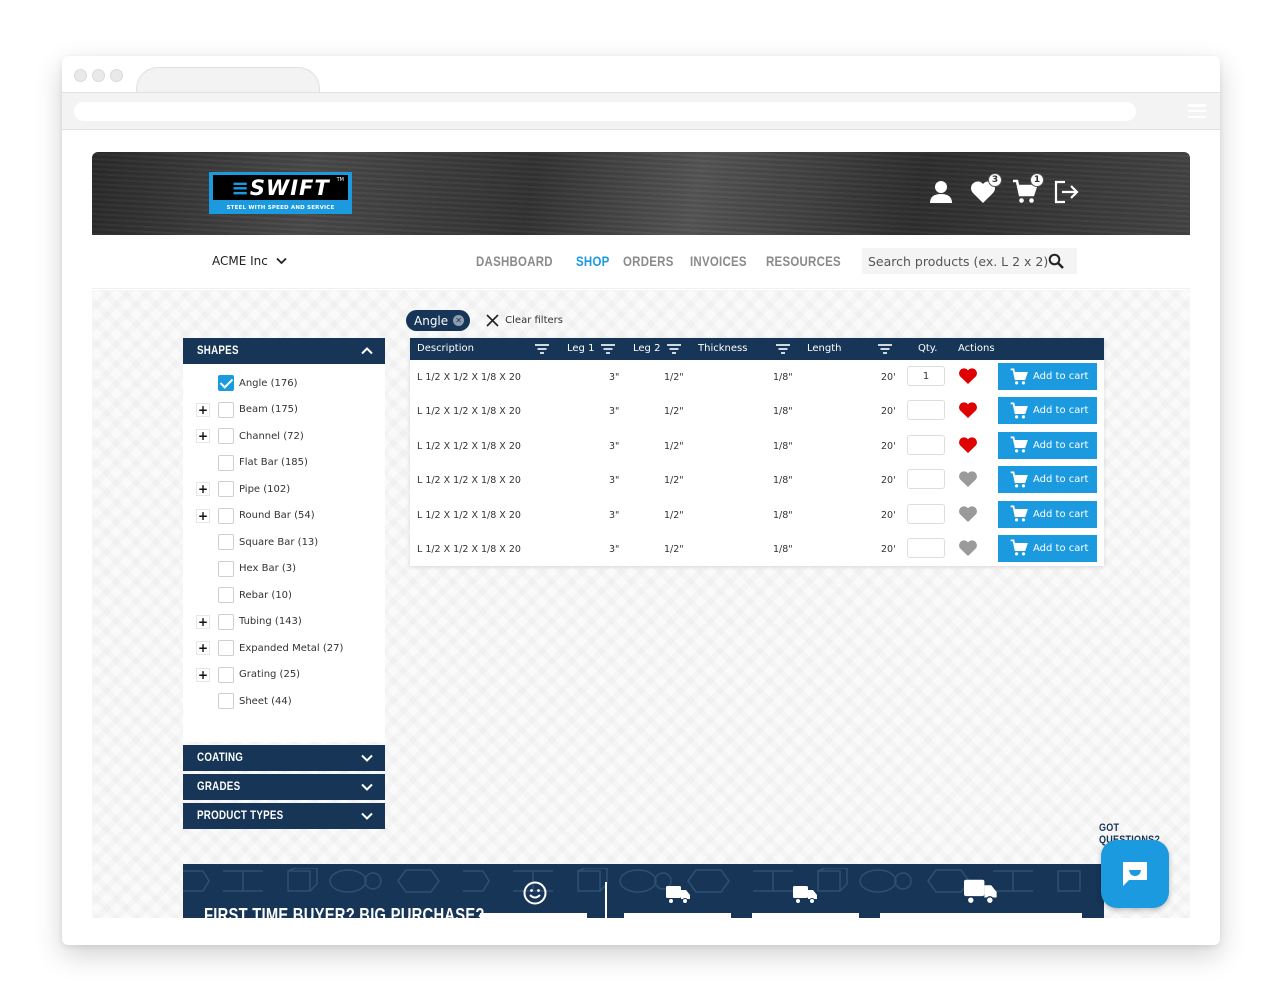 The image size is (1280, 1000). Describe the element at coordinates (1067, 192) in the screenshot. I see `logout-icon` at that location.